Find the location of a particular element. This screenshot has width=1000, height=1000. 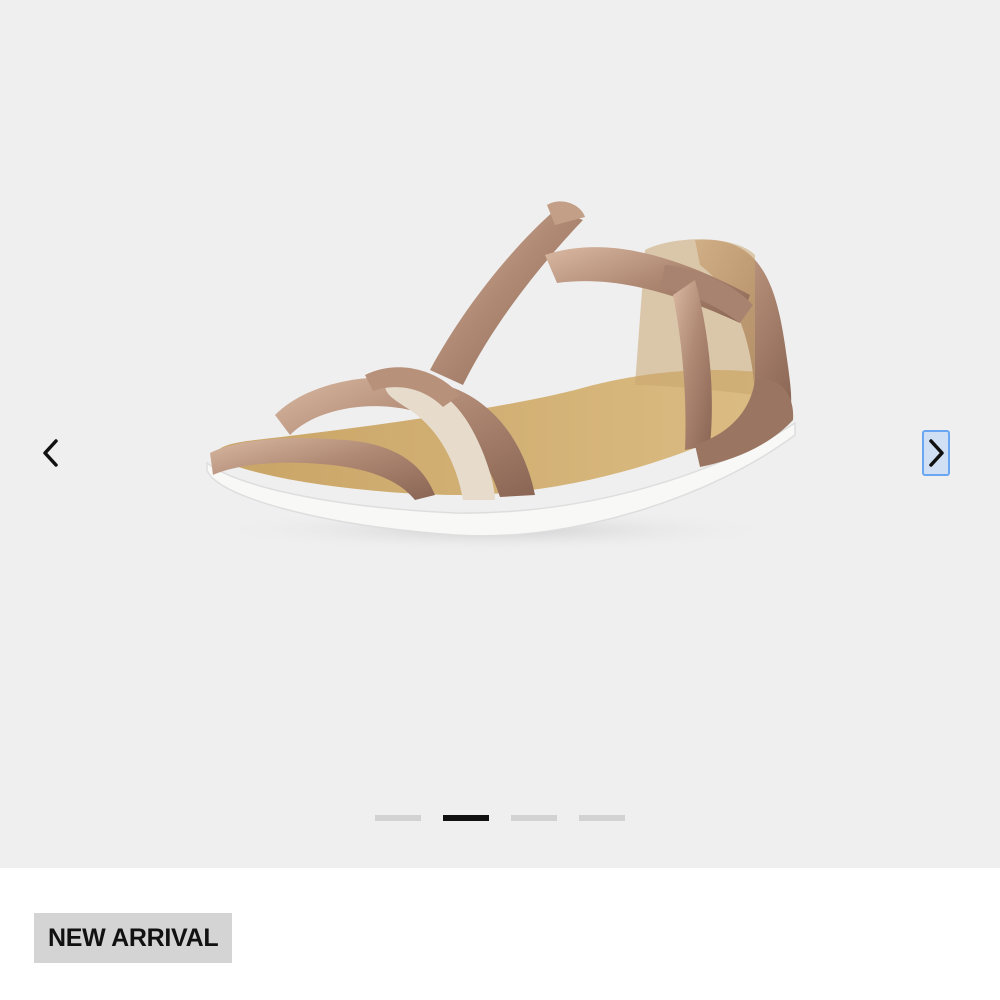

previous-image-button is located at coordinates (51, 453).